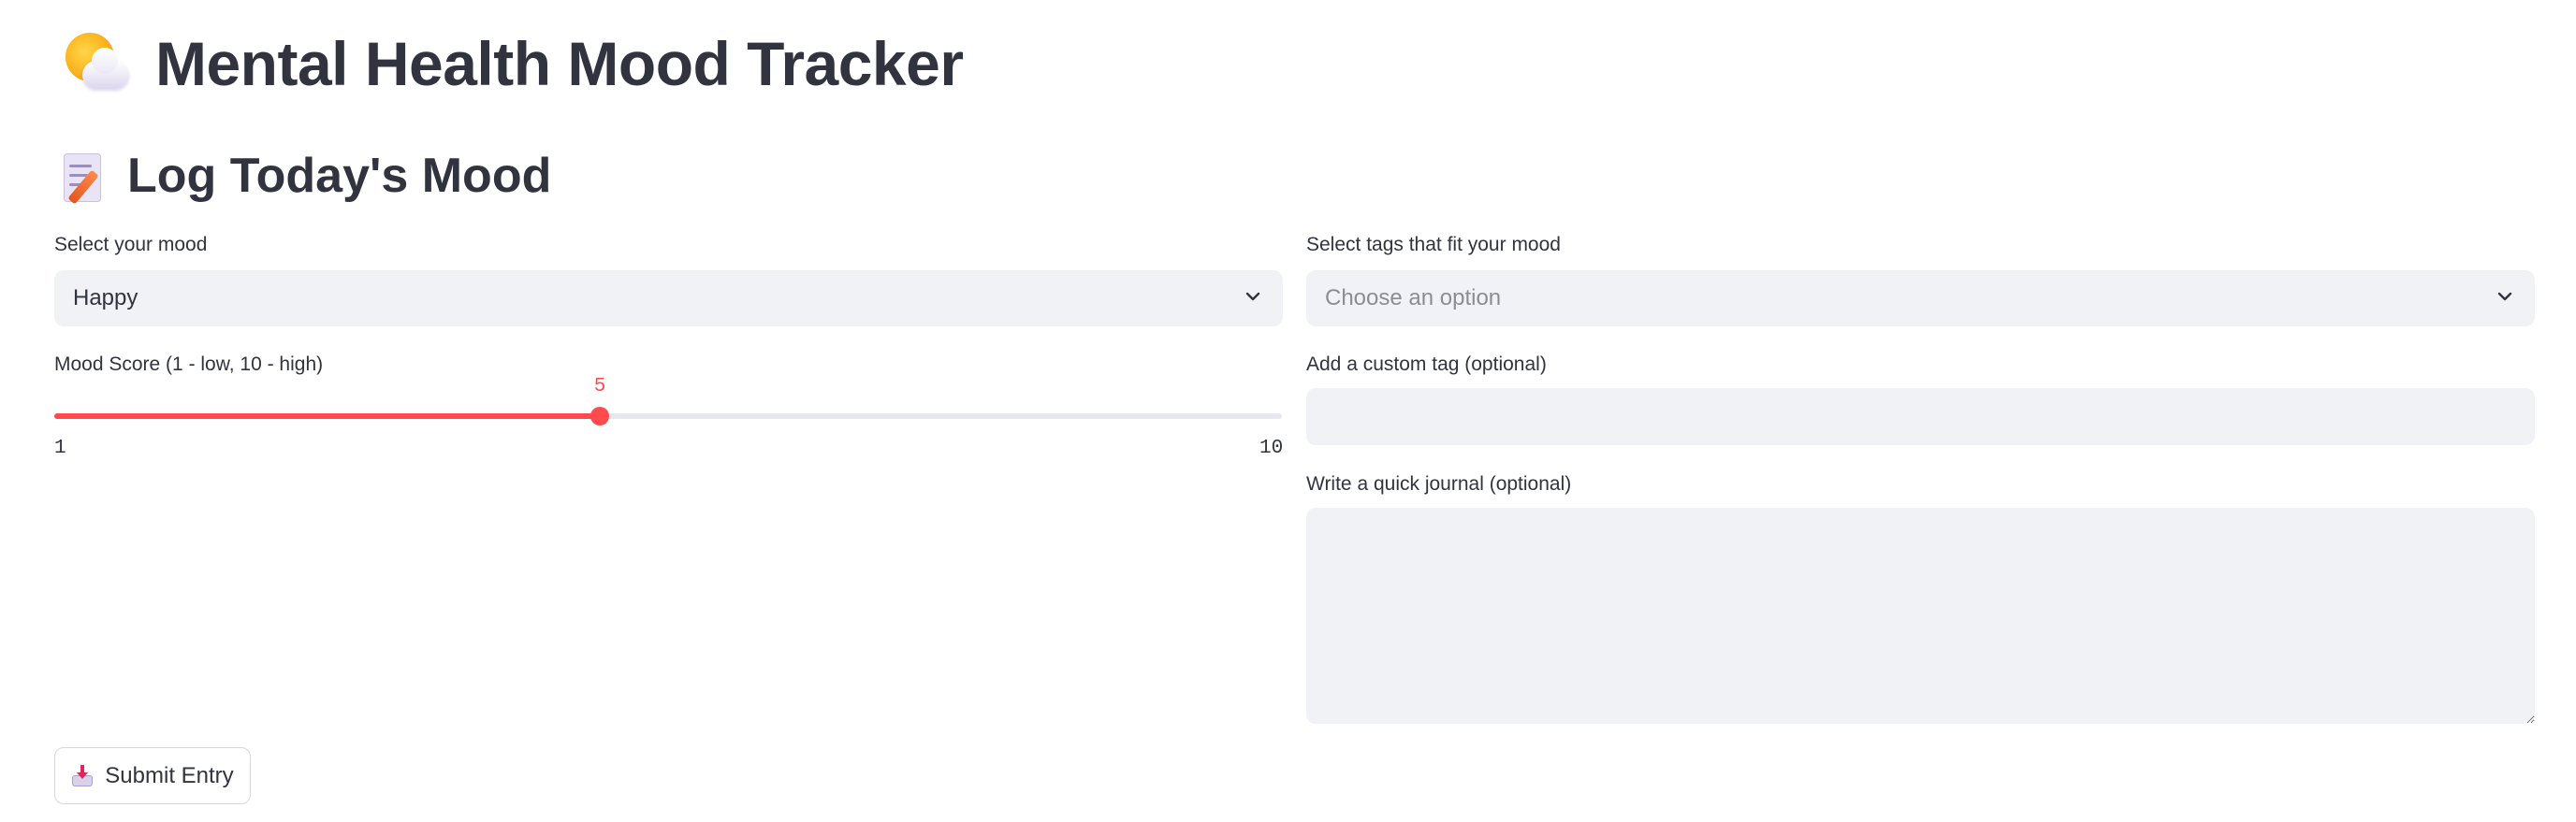 Image resolution: width=2576 pixels, height=822 pixels. I want to click on tags-select-label: Select tags that fit your mood, so click(1433, 245).